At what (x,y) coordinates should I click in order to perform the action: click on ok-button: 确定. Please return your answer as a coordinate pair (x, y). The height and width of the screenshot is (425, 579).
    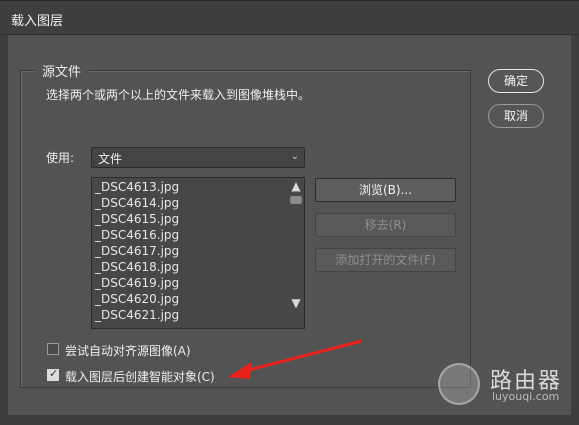
    Looking at the image, I should click on (516, 81).